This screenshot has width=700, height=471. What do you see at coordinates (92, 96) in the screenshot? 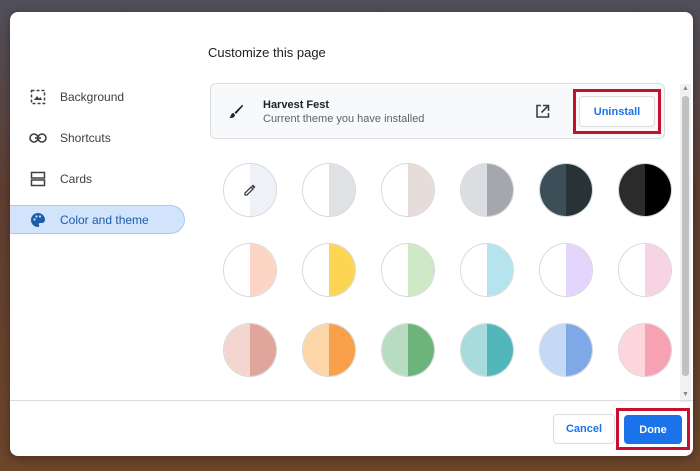
I see `sidebar-item-label: Background` at bounding box center [92, 96].